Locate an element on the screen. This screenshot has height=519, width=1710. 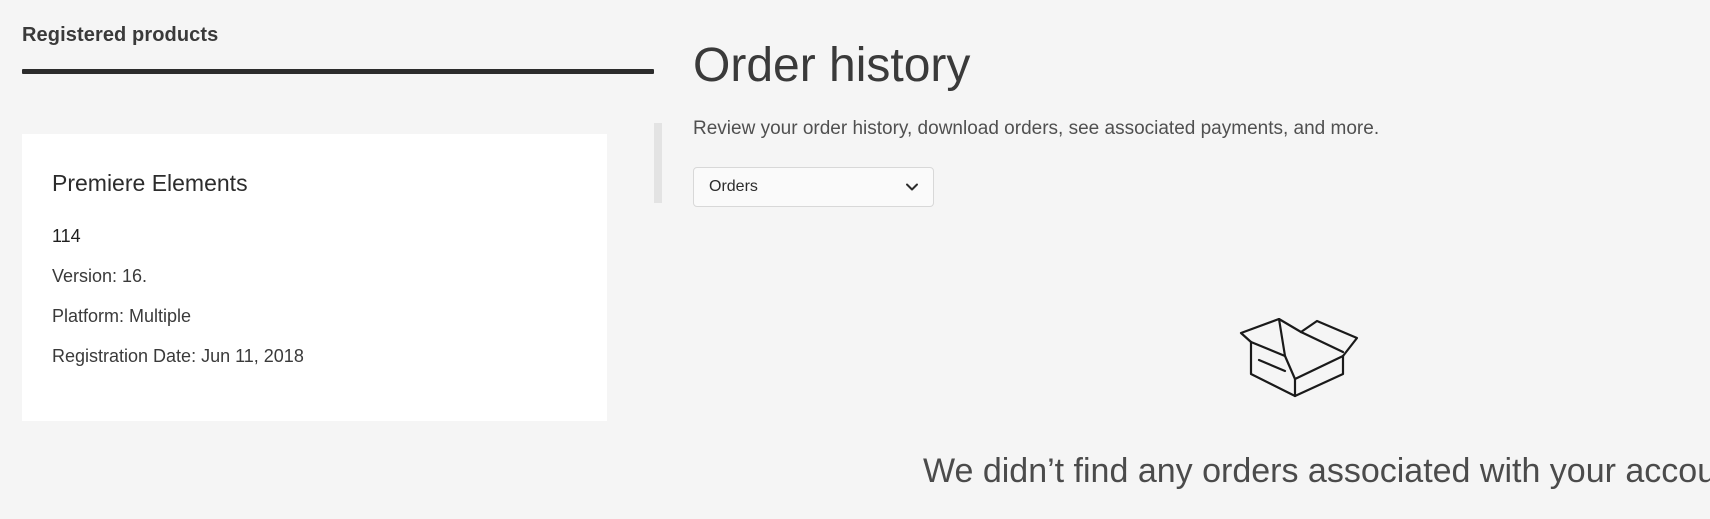
product-id: 114 is located at coordinates (66, 236).